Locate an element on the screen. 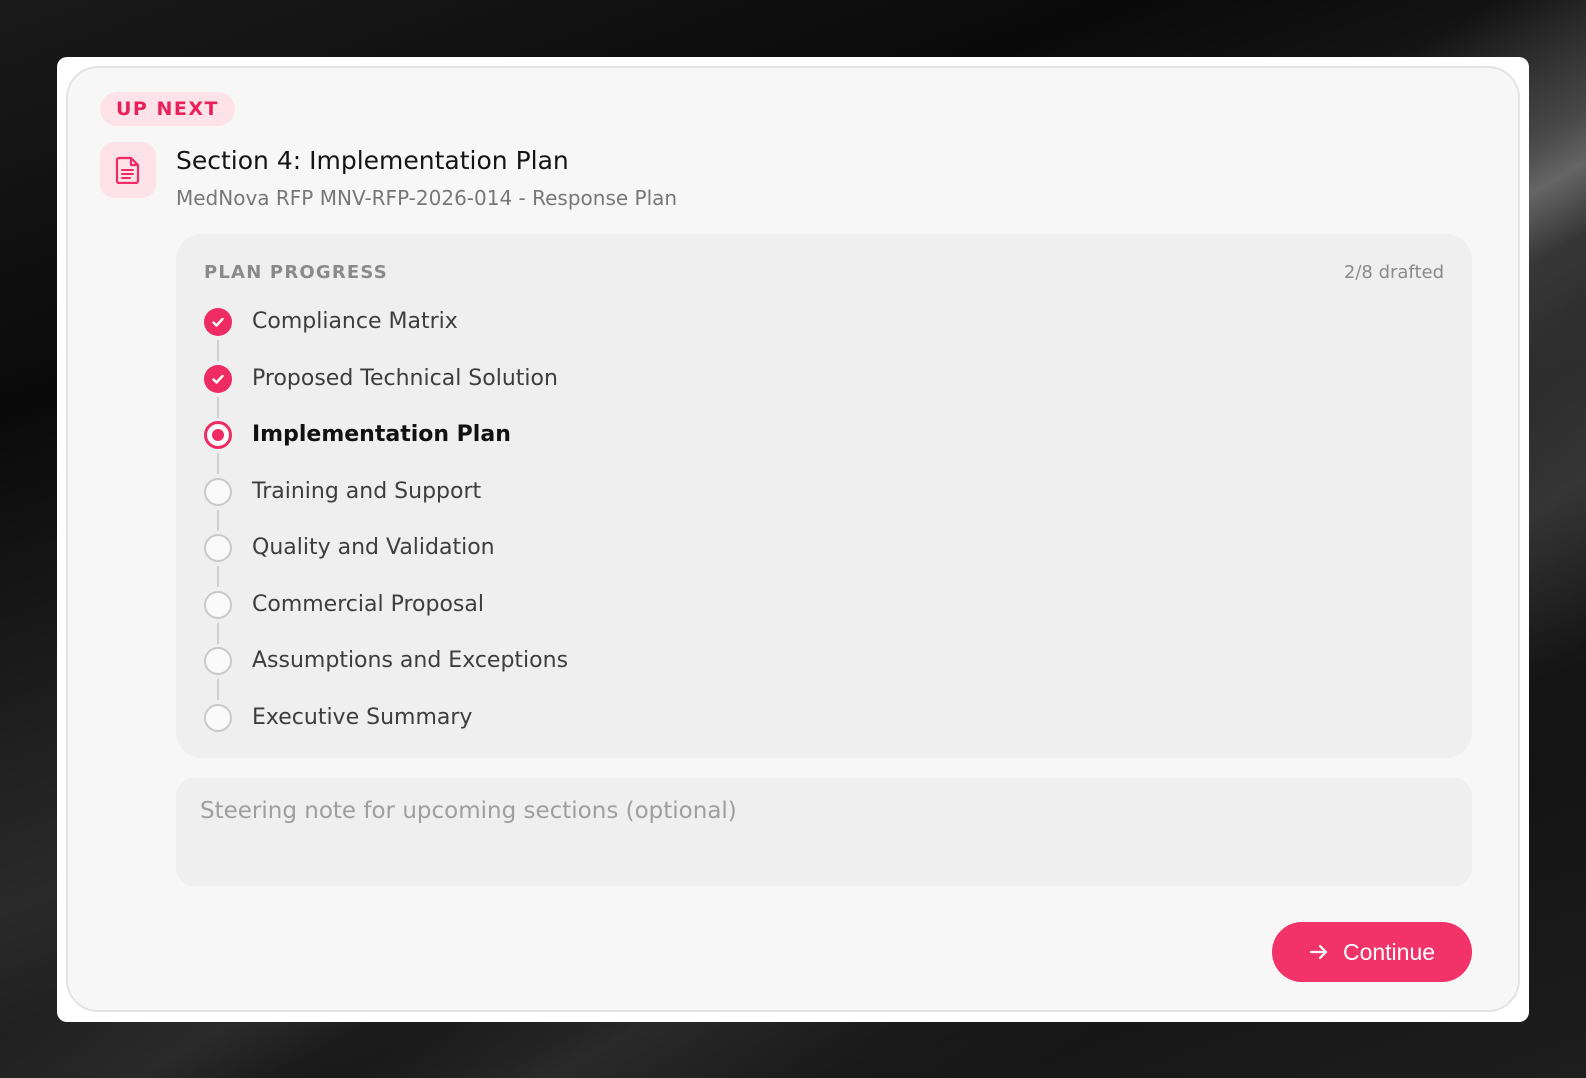 This screenshot has height=1078, width=1586. up-next-badge: UP NEXT is located at coordinates (167, 109).